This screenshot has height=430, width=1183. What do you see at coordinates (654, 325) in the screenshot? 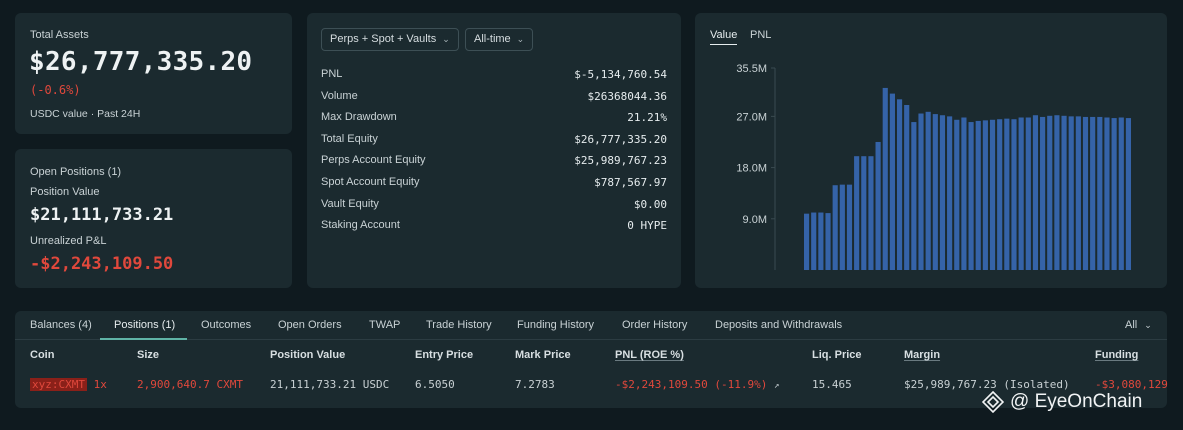
I see `tab-order-history: Order History` at bounding box center [654, 325].